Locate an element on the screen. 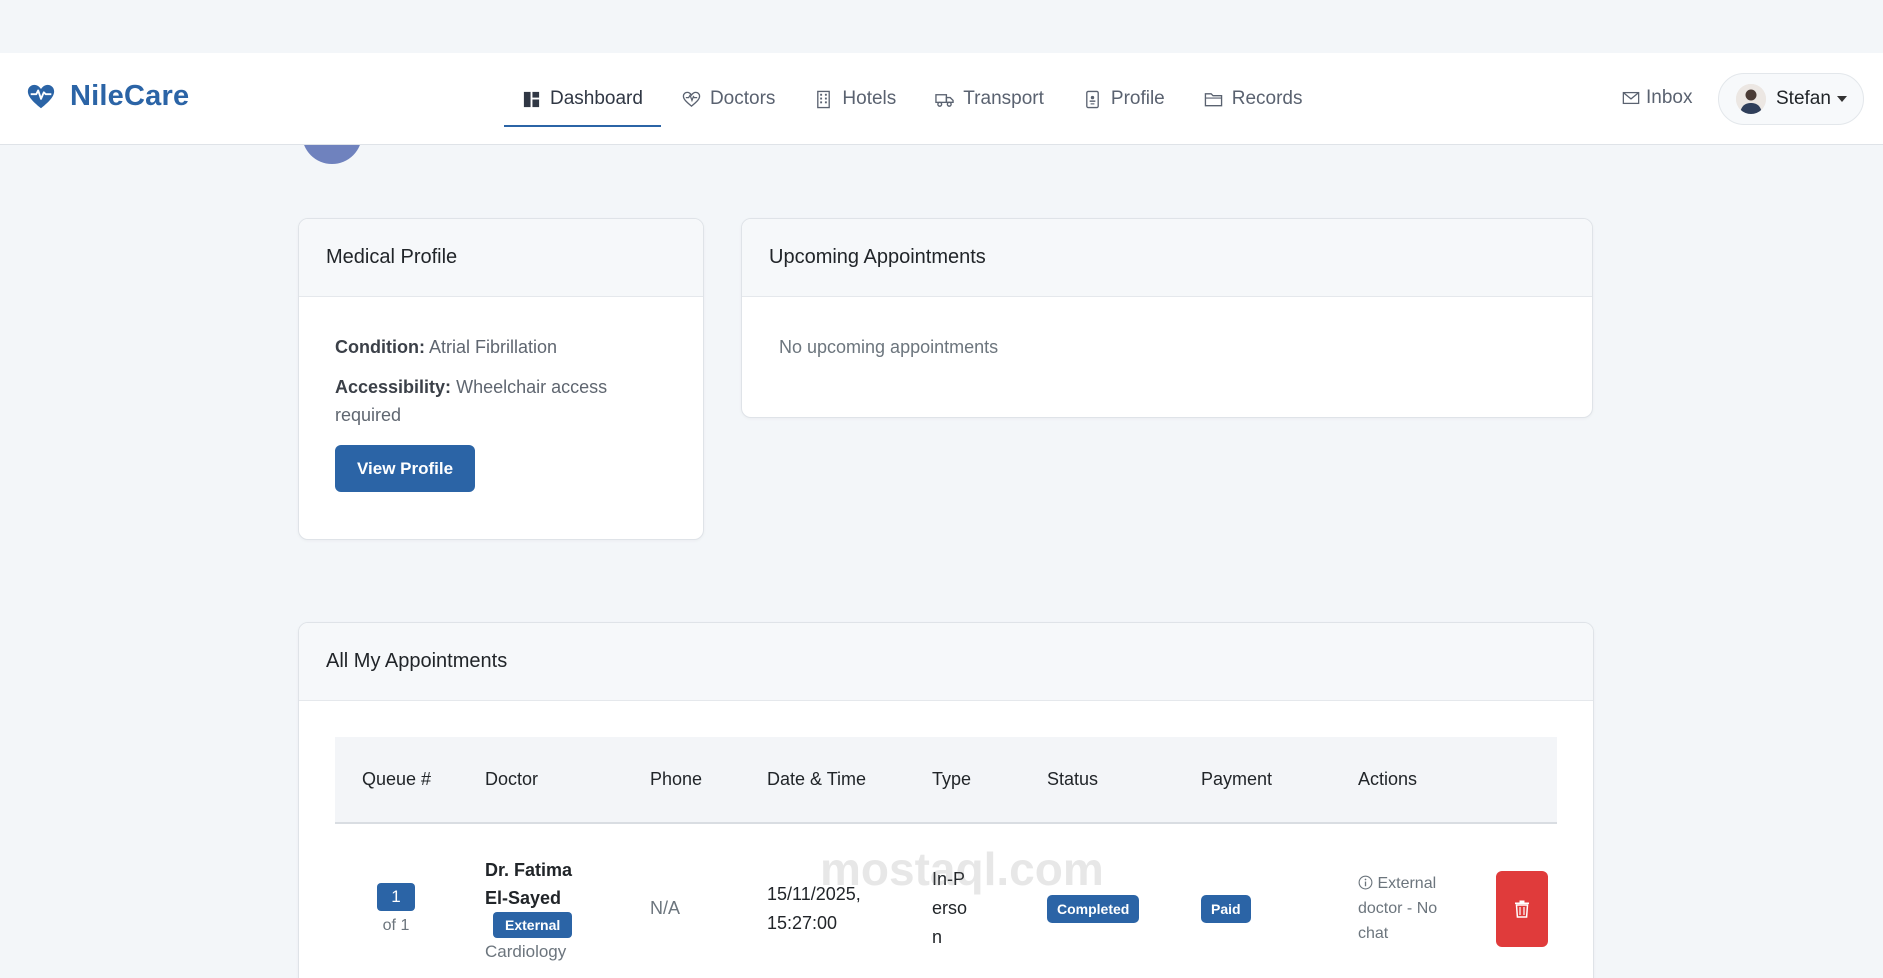  user-name: Stefan is located at coordinates (1803, 98).